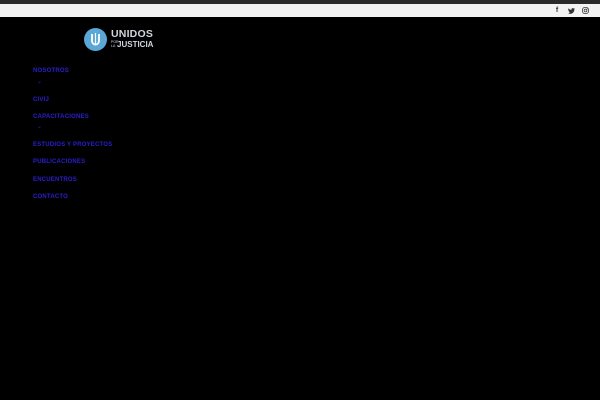 The width and height of the screenshot is (600, 400). I want to click on logo-big-text: JUSTICIA, so click(135, 44).